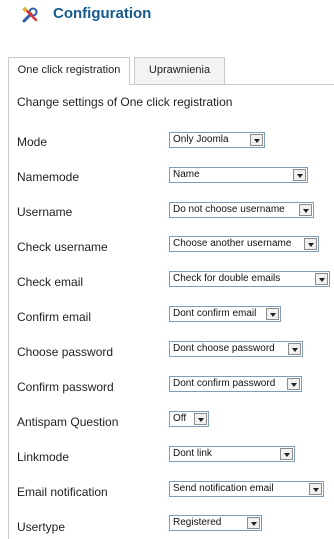  I want to click on email-notification-value: Send notification email, so click(223, 488).